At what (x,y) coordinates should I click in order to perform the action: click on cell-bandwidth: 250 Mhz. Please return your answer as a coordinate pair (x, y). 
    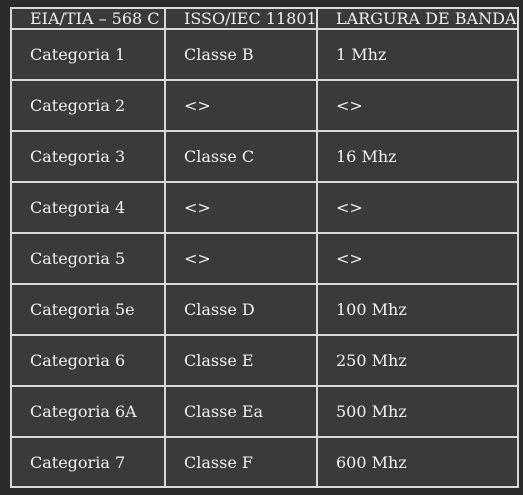
    Looking at the image, I should click on (416, 361).